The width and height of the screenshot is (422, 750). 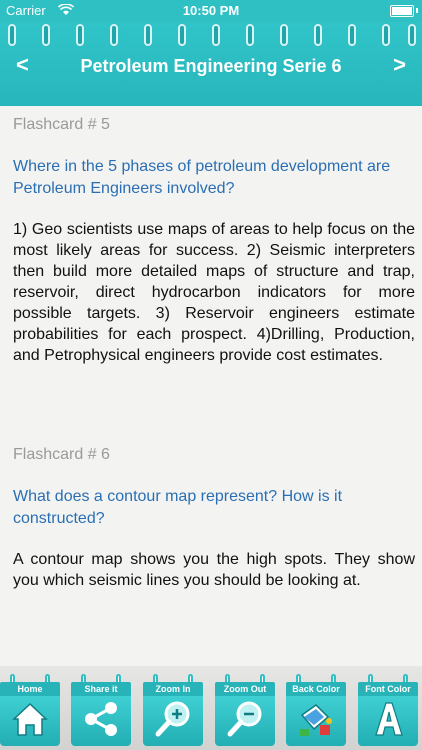 What do you see at coordinates (211, 35) in the screenshot?
I see `spiral-rings` at bounding box center [211, 35].